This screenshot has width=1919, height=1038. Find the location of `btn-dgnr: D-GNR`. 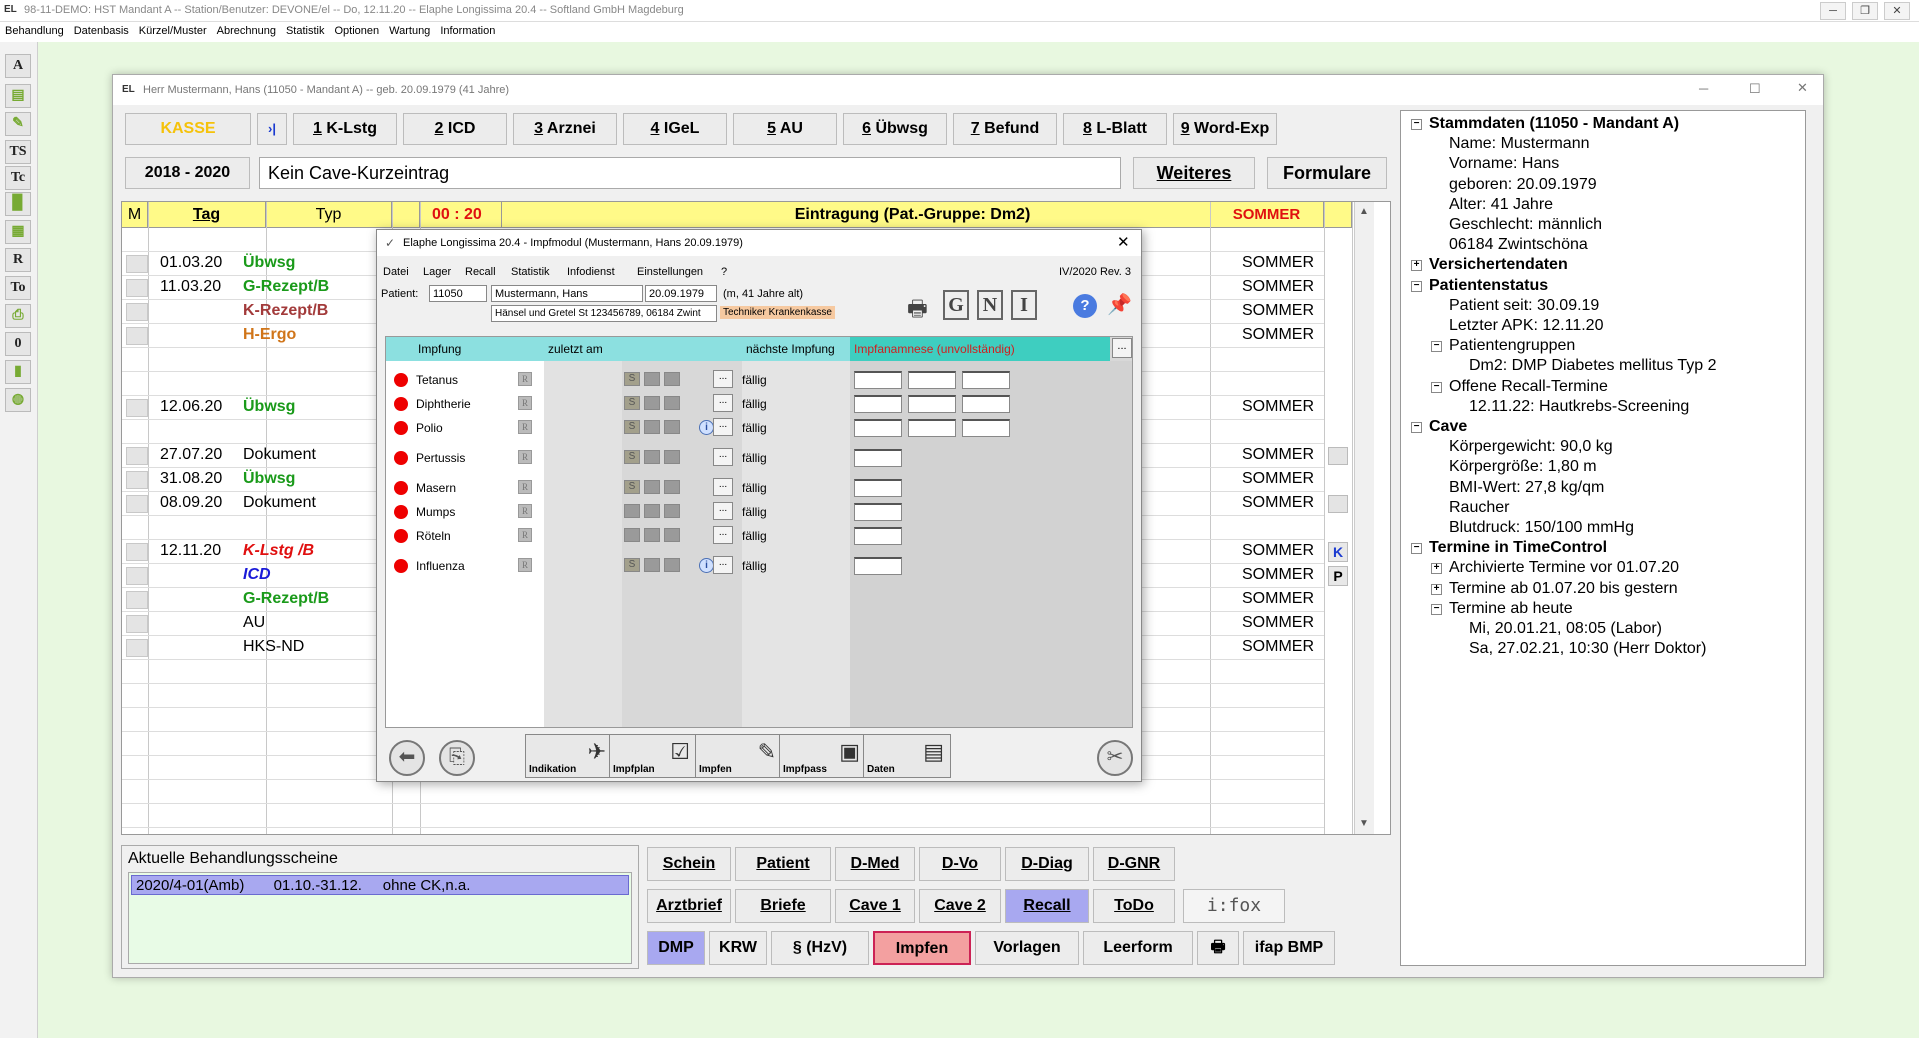

btn-dgnr: D-GNR is located at coordinates (1134, 864).